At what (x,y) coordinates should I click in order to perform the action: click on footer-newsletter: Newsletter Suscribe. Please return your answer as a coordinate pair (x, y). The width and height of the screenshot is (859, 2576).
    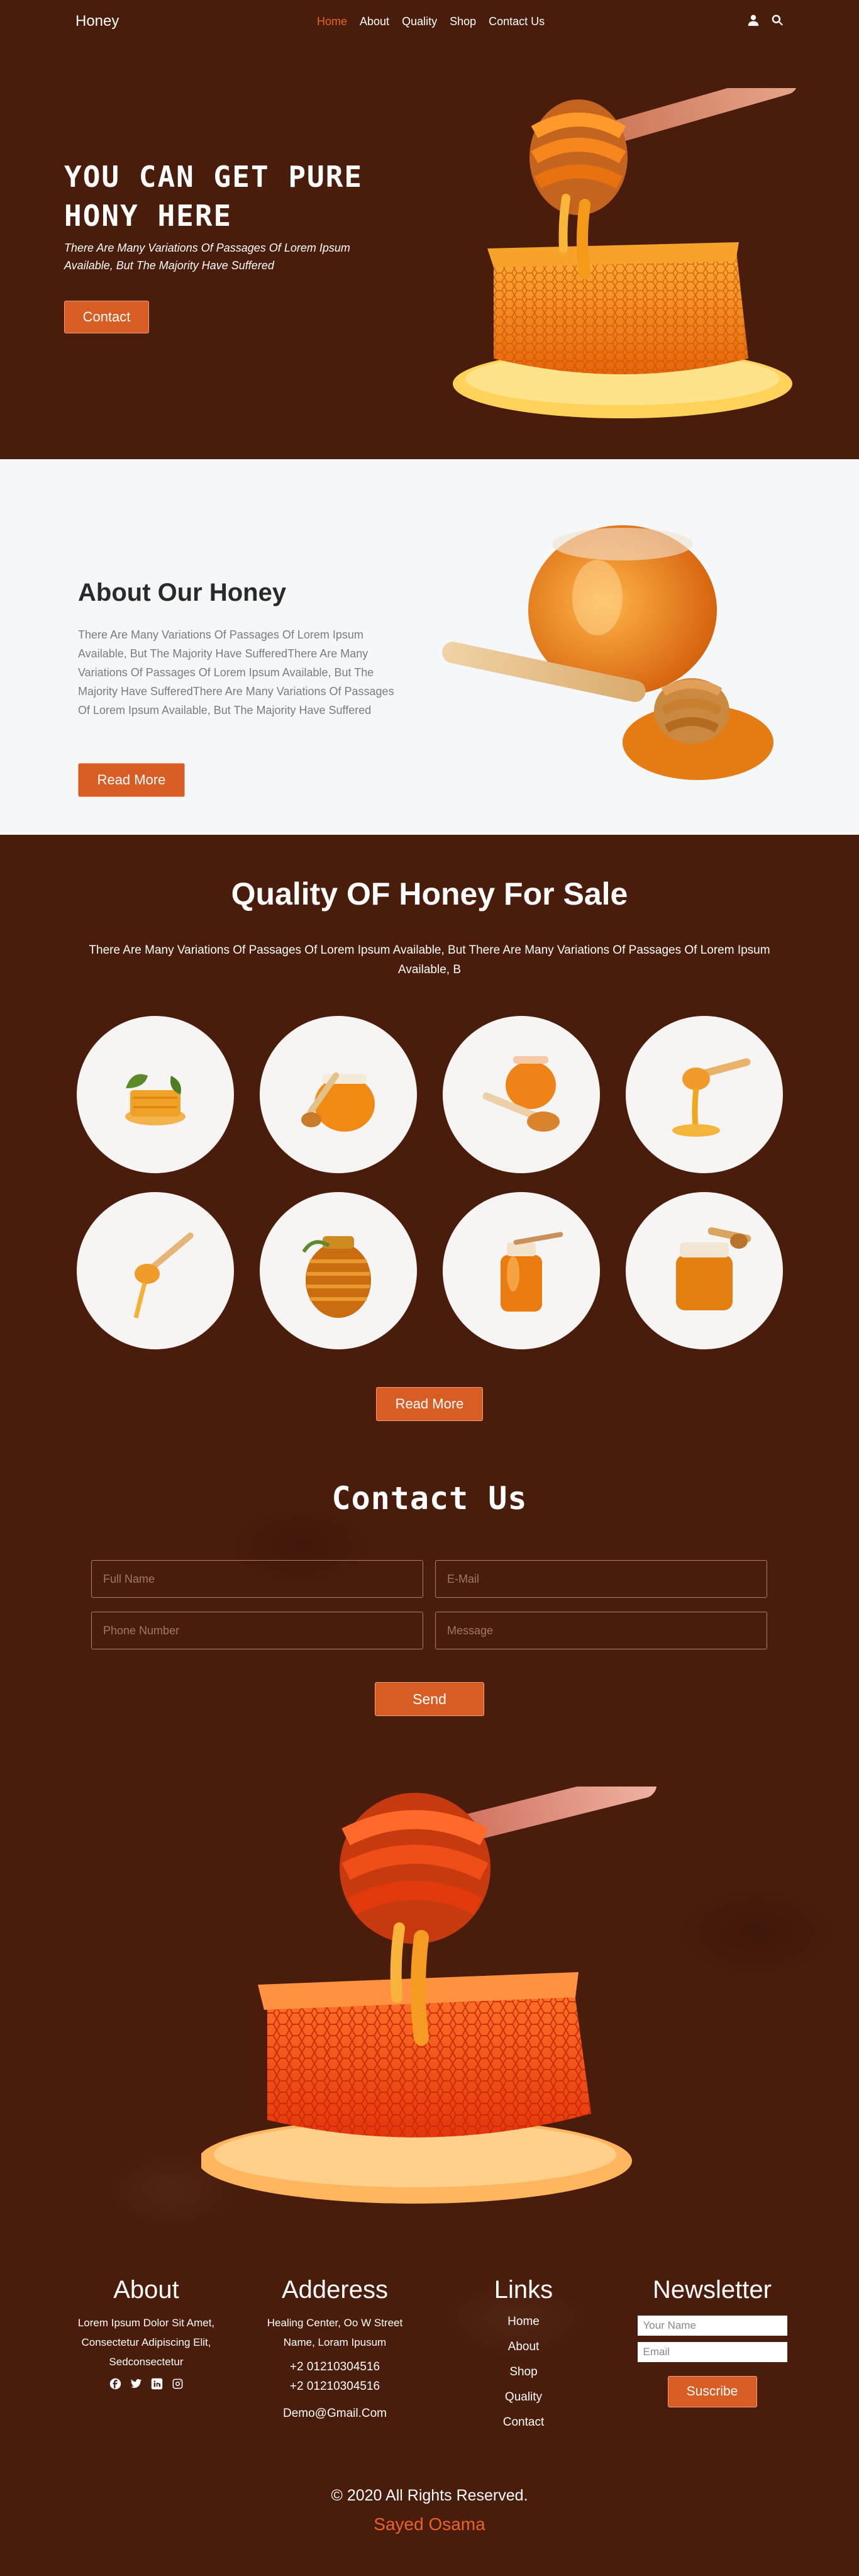
    Looking at the image, I should click on (712, 2341).